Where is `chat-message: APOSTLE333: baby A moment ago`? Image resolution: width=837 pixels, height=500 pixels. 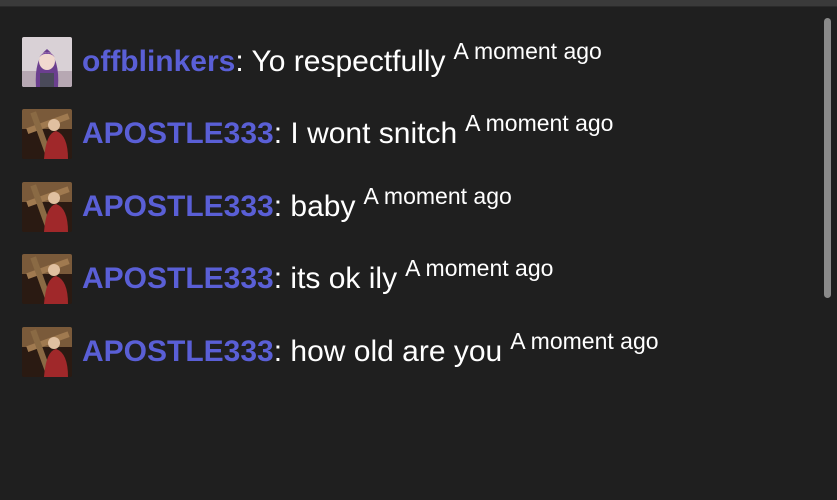
chat-message: APOSTLE333: baby A moment ago is located at coordinates (267, 207).